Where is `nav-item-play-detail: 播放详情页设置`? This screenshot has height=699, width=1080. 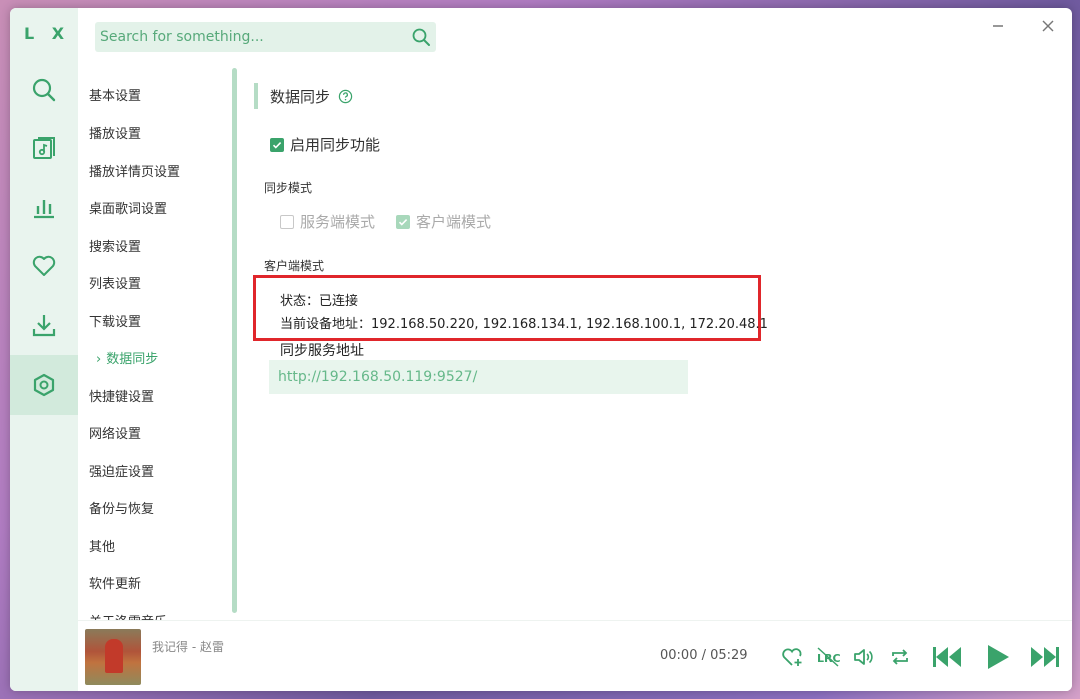 nav-item-play-detail: 播放详情页设置 is located at coordinates (134, 170).